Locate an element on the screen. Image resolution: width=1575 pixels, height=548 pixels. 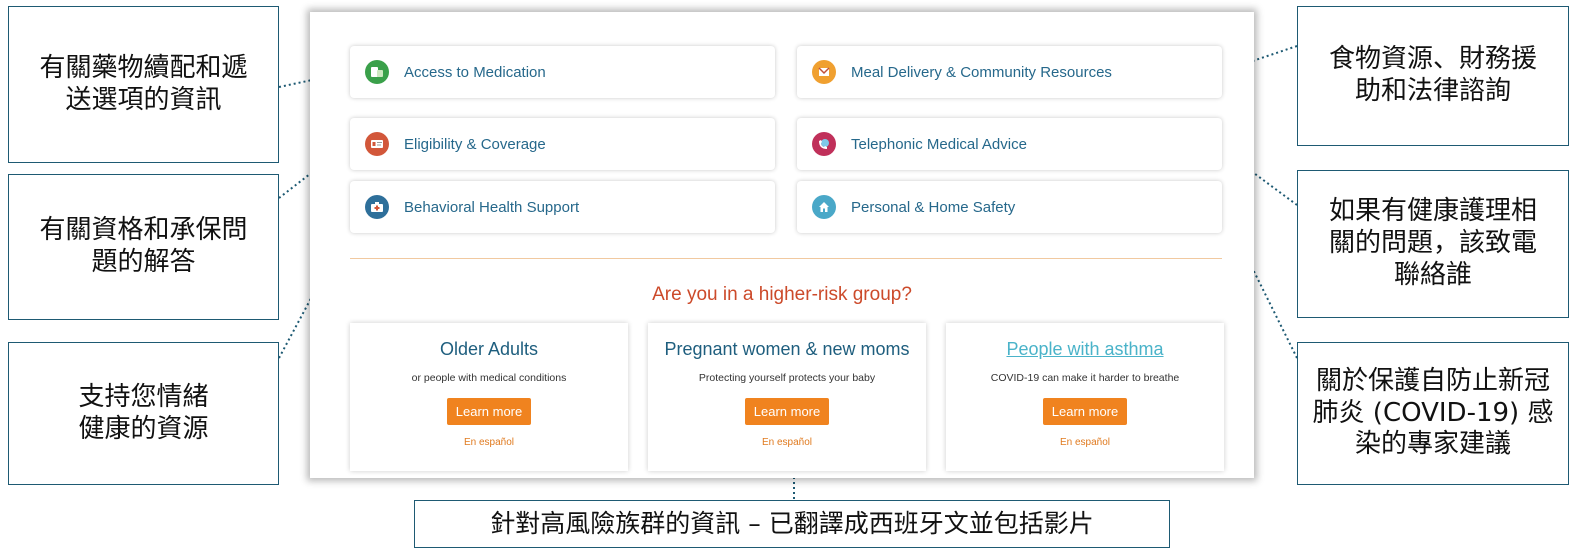
callout-medication: 有關藥物續配和遞送選項的資訊 is located at coordinates (143, 84).